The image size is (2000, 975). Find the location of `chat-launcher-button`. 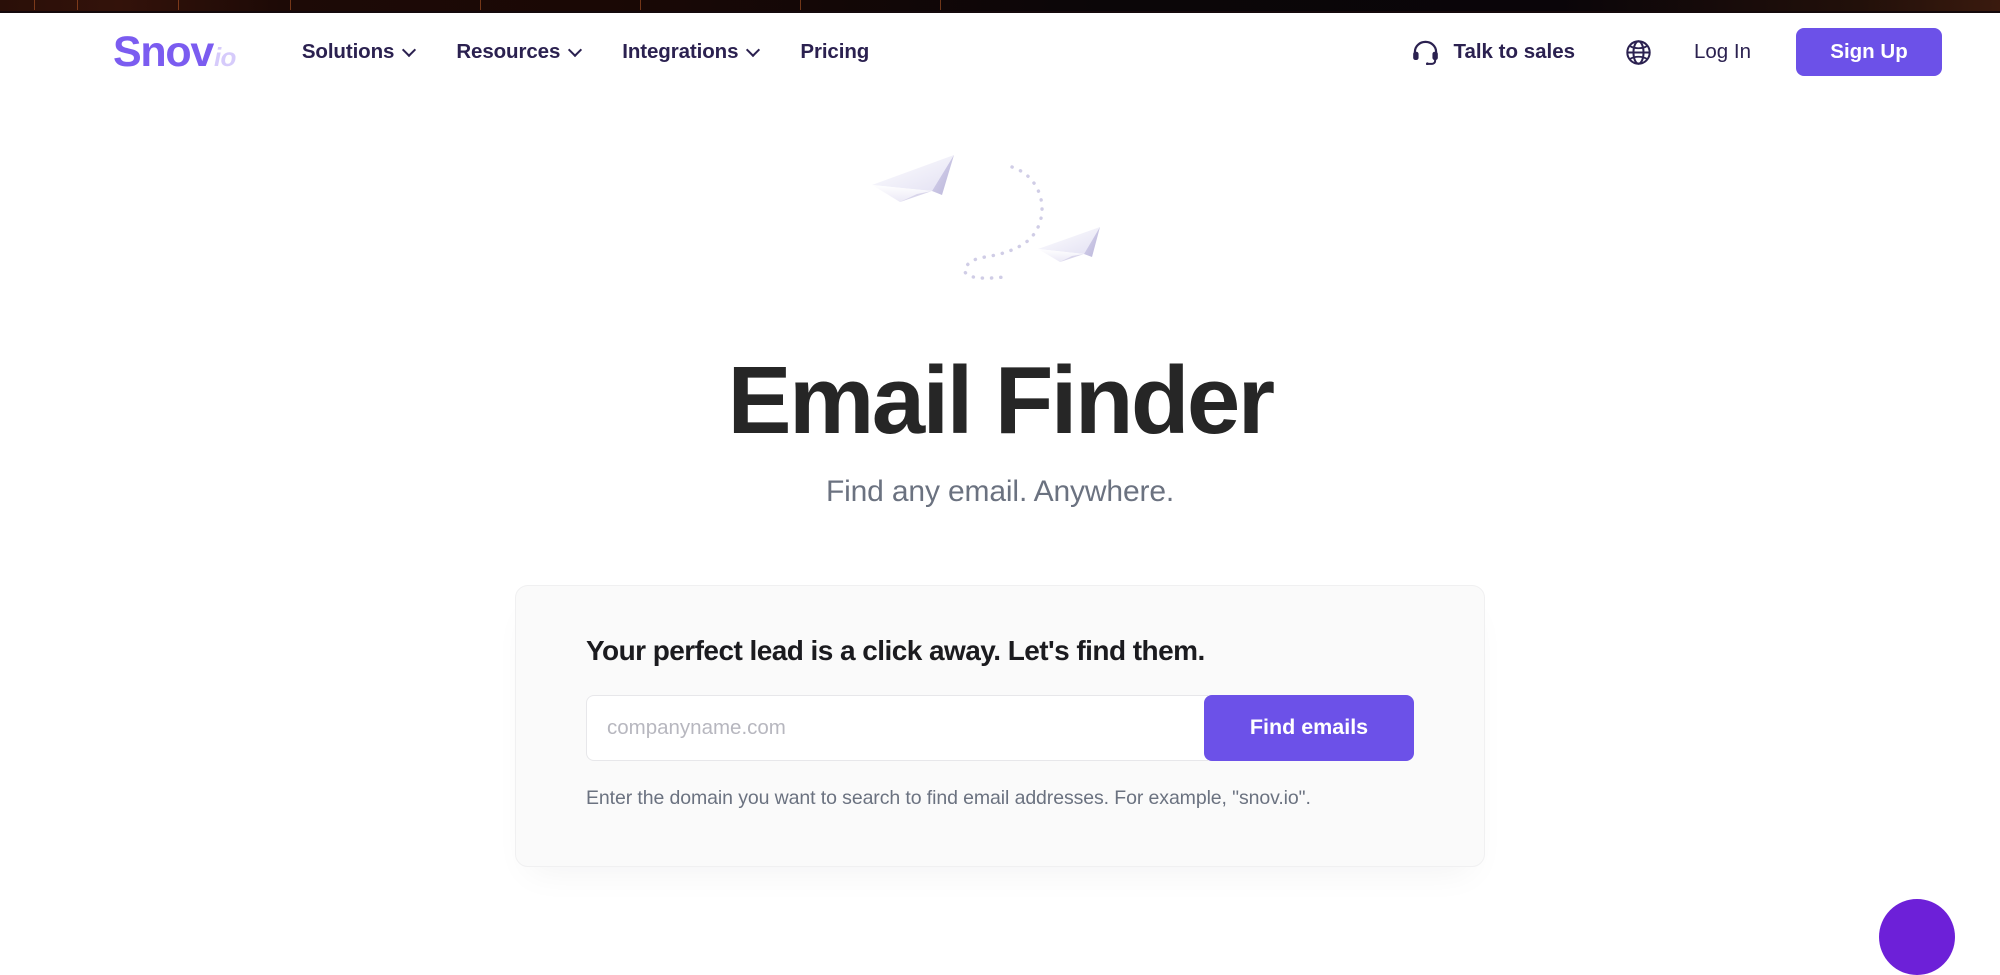

chat-launcher-button is located at coordinates (1917, 937).